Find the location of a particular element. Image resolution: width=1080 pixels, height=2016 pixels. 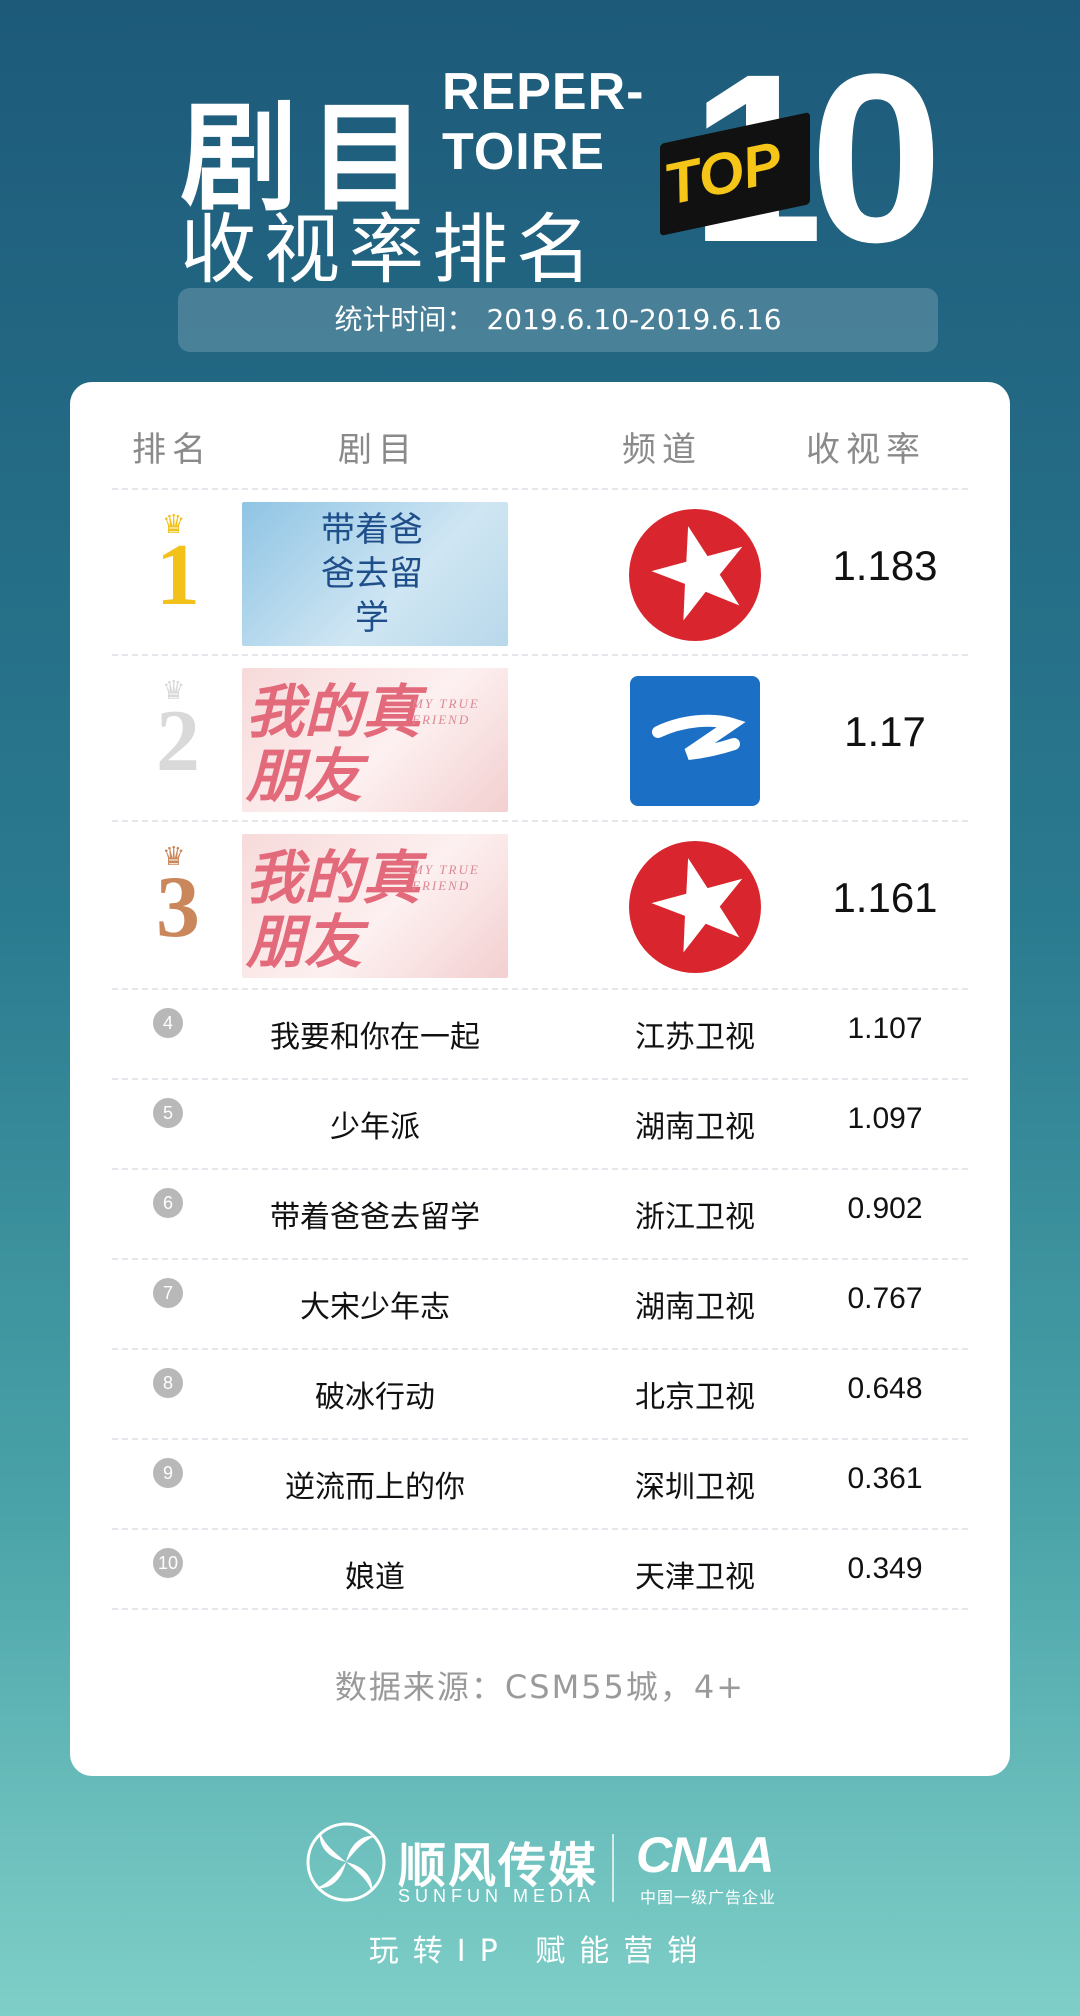

slogan: 玩转IP 赋能营销 is located at coordinates (540, 1951).